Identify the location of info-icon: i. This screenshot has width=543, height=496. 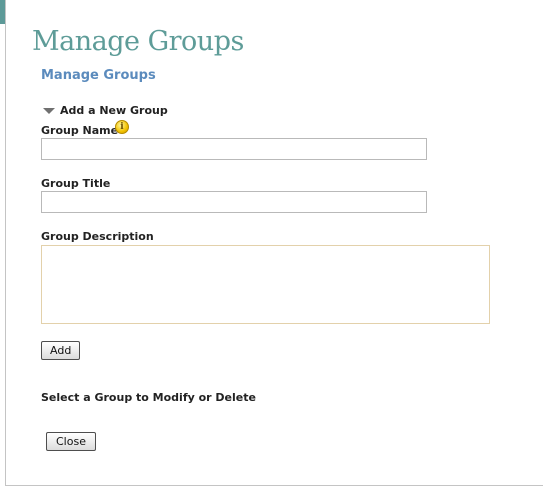
(122, 127).